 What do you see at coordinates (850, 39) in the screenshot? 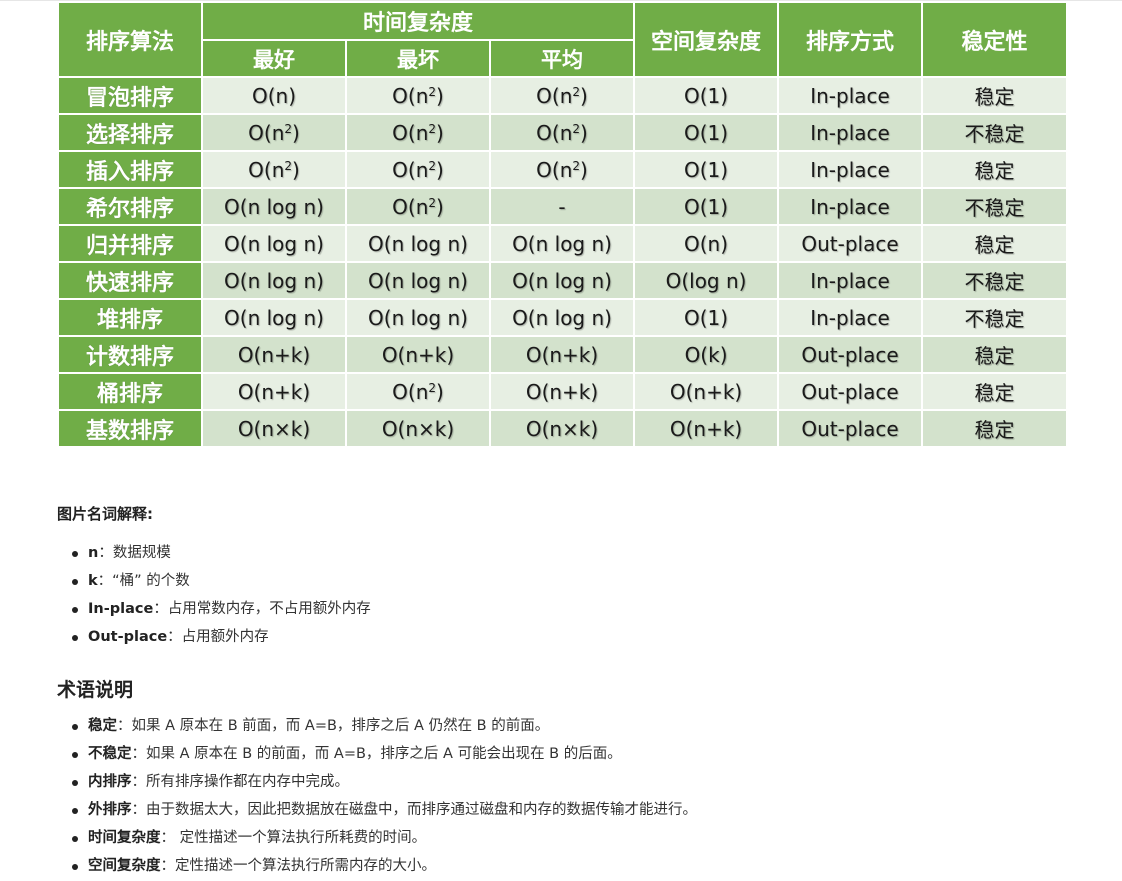
I see `header-sort-mode: 排序方式` at bounding box center [850, 39].